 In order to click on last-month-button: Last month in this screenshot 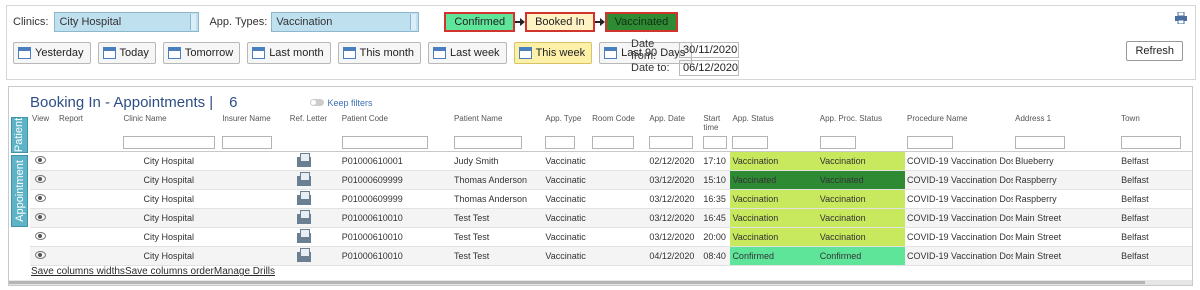, I will do `click(289, 53)`.